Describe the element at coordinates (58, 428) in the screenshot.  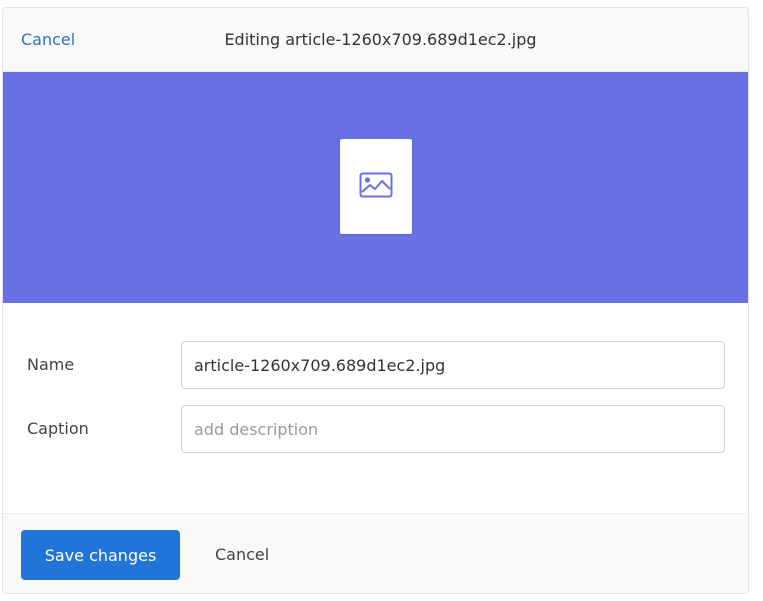
I see `caption-label: Caption` at that location.